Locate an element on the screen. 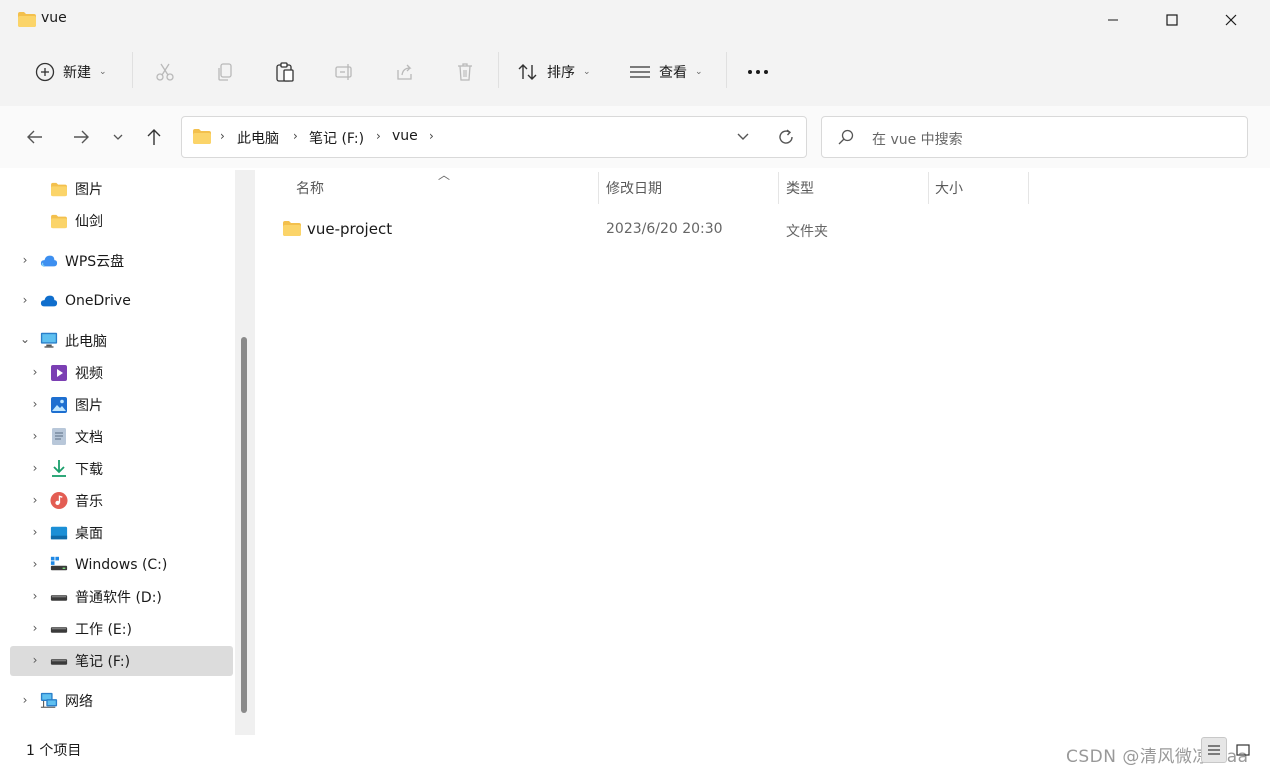 Image resolution: width=1270 pixels, height=772 pixels. nav-item-music: › 音乐 is located at coordinates (121, 501).